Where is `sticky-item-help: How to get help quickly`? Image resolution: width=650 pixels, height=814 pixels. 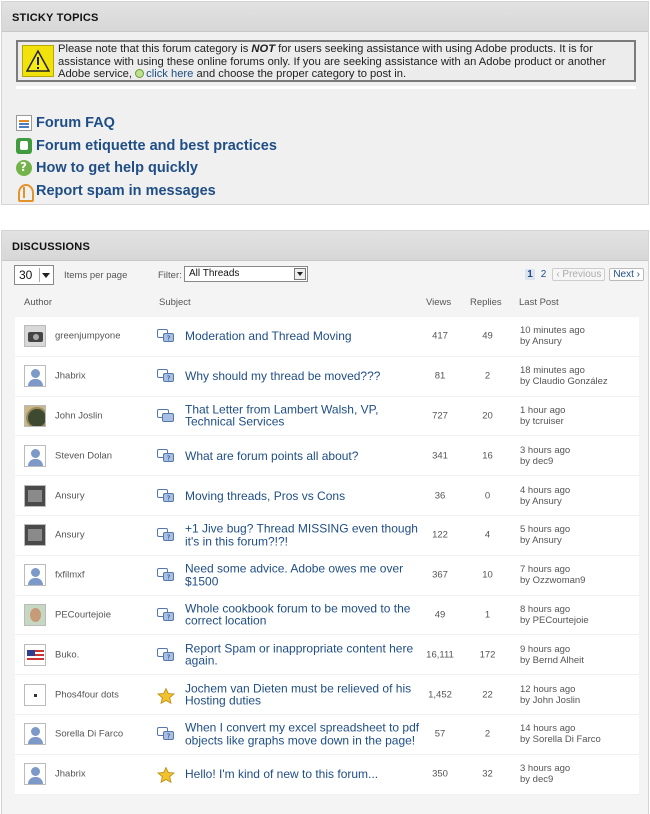
sticky-item-help: How to get help quickly is located at coordinates (146, 168).